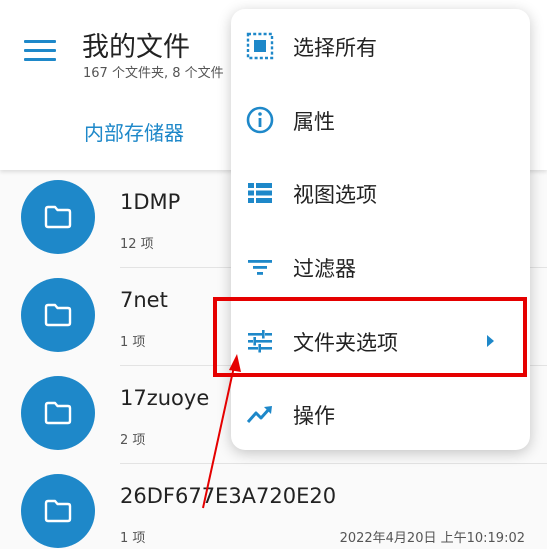 The height and width of the screenshot is (549, 547). What do you see at coordinates (221, 431) in the screenshot?
I see `annotation-arrow-icon` at bounding box center [221, 431].